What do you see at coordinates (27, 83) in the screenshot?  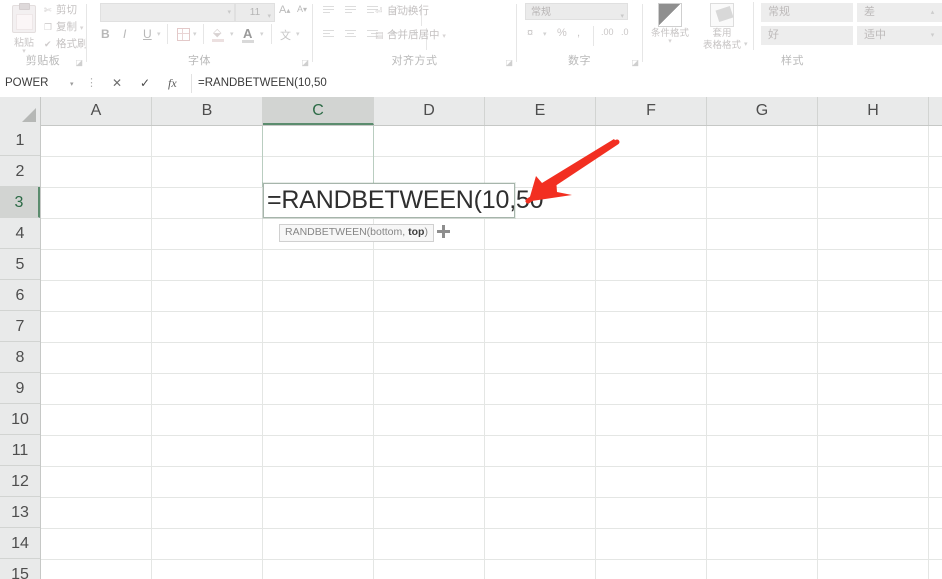 I see `name-box-value: POWER` at bounding box center [27, 83].